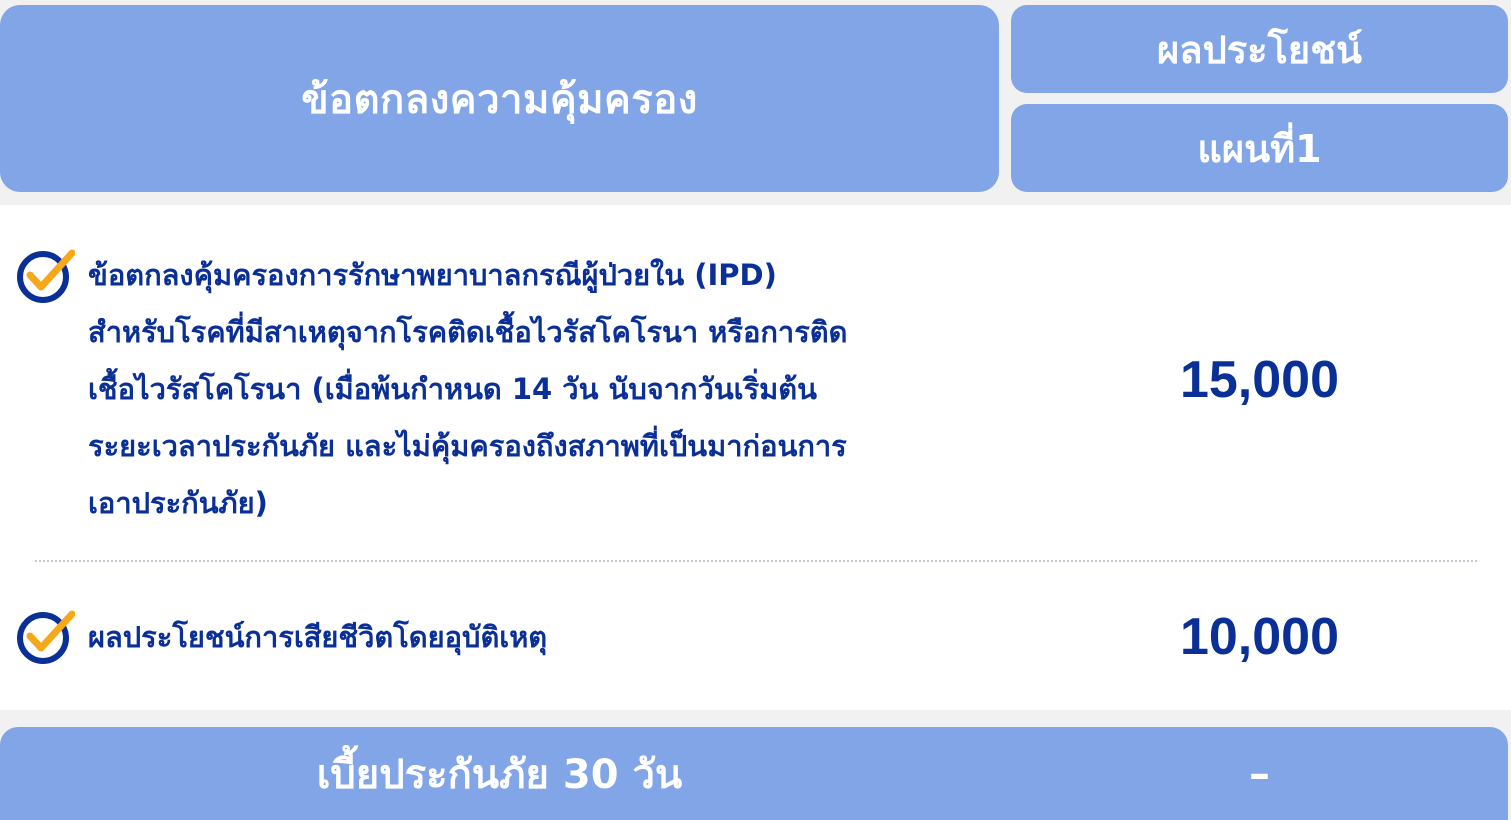 The width and height of the screenshot is (1511, 820). I want to click on accident-death-value: 10,000, so click(1259, 637).